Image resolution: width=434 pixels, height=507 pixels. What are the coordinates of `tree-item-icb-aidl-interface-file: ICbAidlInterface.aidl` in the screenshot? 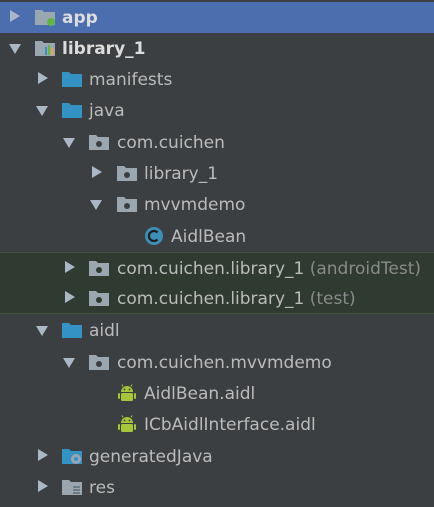 It's located at (217, 424).